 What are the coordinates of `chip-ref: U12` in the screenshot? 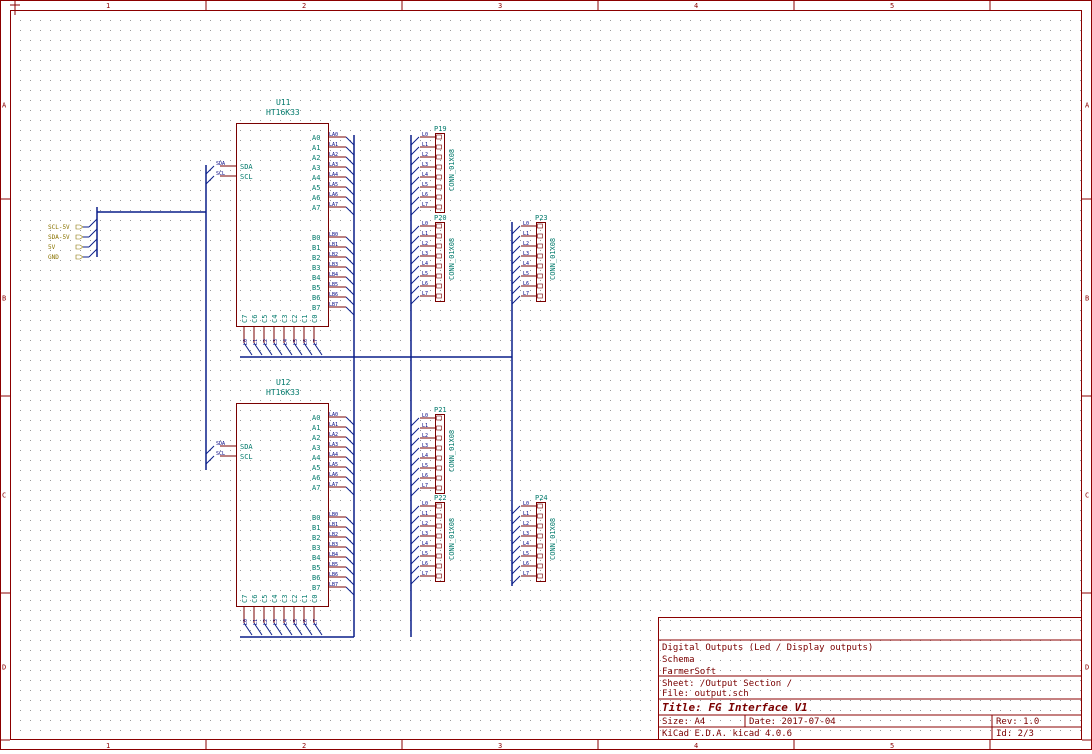 It's located at (283, 382).